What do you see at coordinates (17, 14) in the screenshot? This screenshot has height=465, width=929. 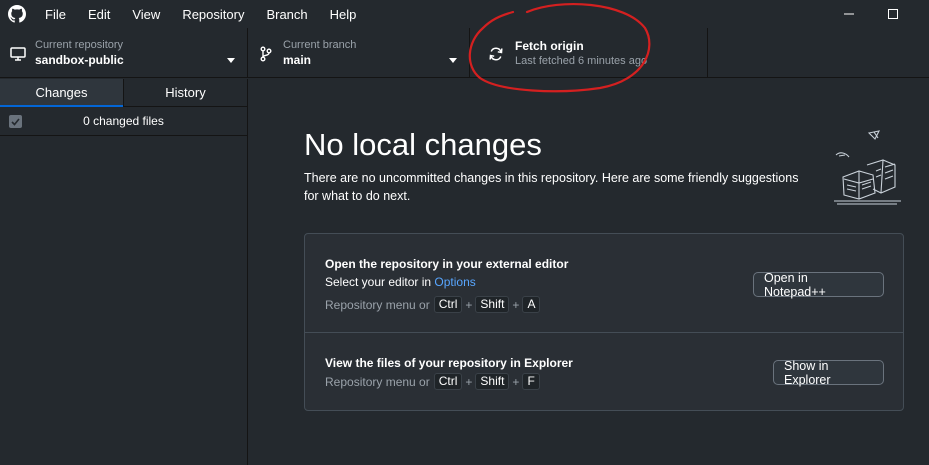 I see `github-logo-icon` at bounding box center [17, 14].